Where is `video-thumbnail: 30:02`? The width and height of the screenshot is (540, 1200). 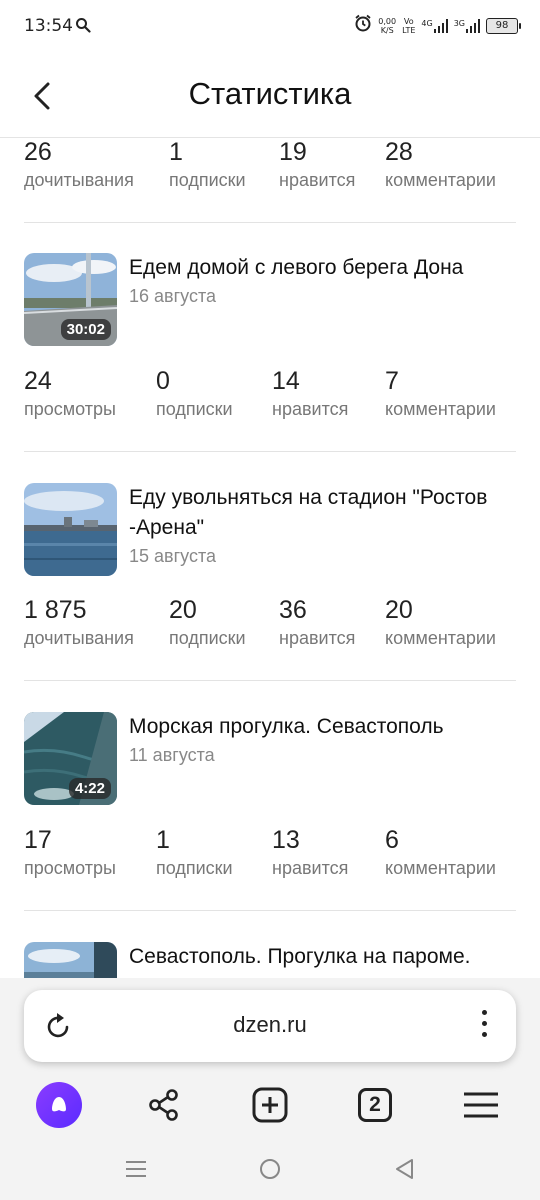 video-thumbnail: 30:02 is located at coordinates (70, 299).